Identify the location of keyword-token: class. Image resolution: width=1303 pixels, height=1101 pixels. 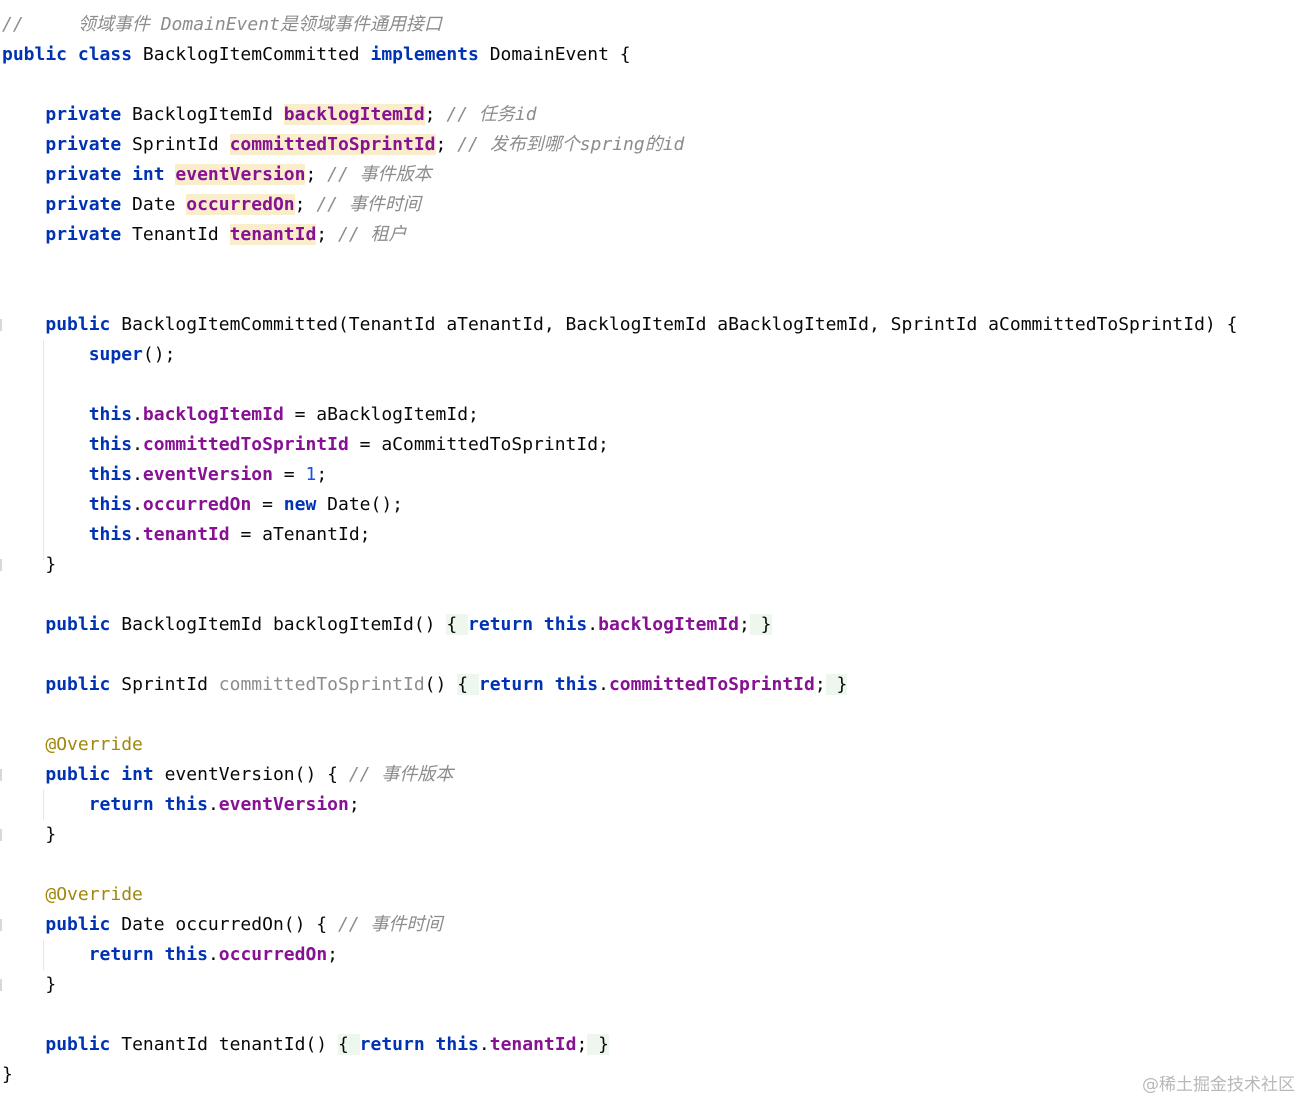
(105, 54).